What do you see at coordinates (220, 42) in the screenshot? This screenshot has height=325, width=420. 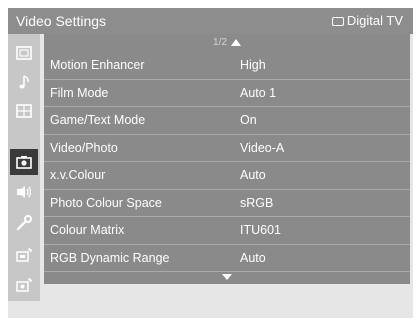 I see `page-number: 1/2` at bounding box center [220, 42].